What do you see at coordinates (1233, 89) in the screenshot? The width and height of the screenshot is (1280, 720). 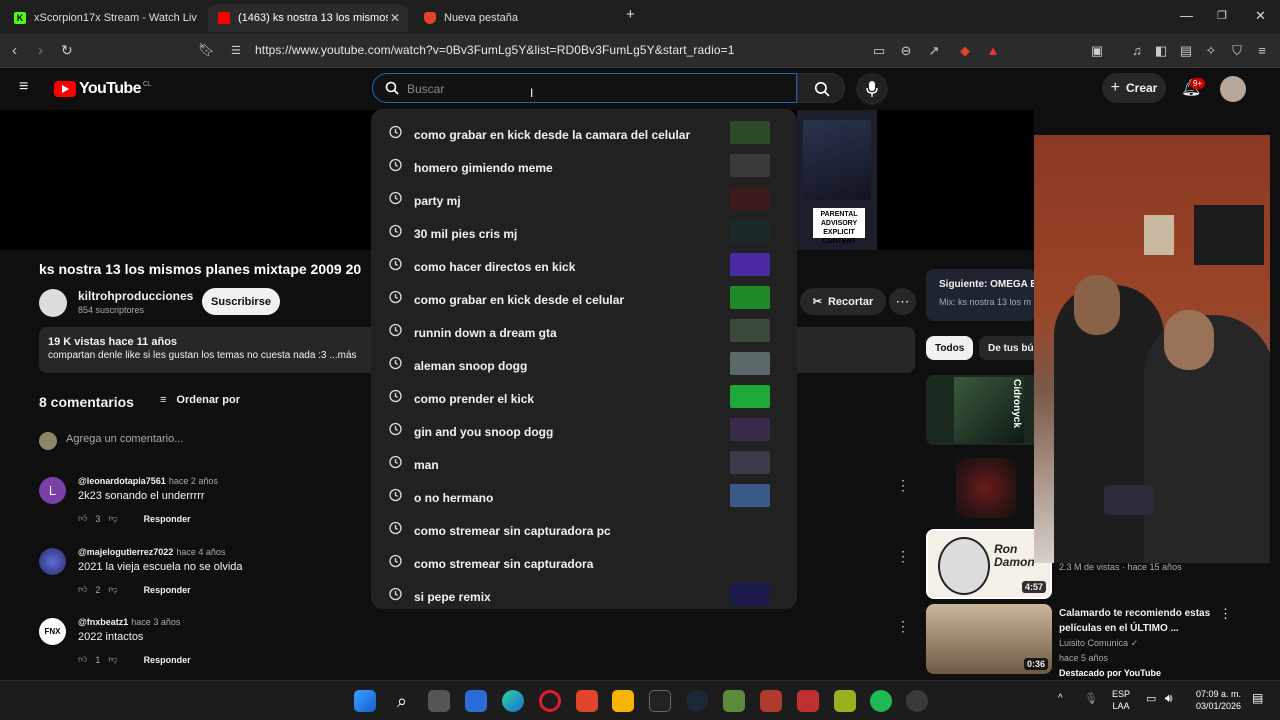 I see `account-avatar` at bounding box center [1233, 89].